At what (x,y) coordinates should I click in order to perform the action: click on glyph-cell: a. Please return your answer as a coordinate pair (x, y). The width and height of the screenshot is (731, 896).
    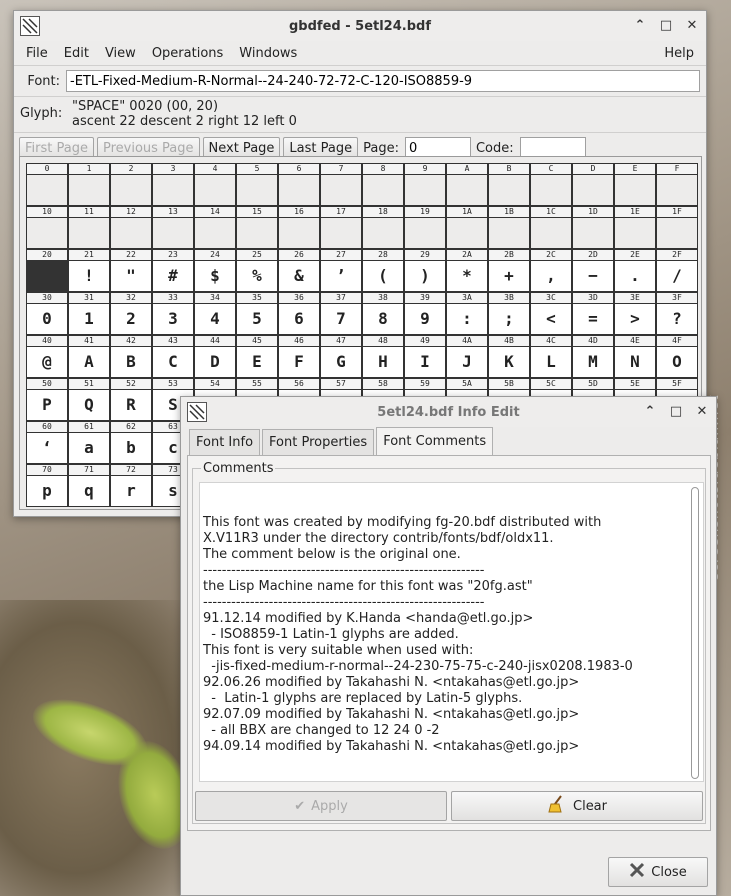
    Looking at the image, I should click on (89, 448).